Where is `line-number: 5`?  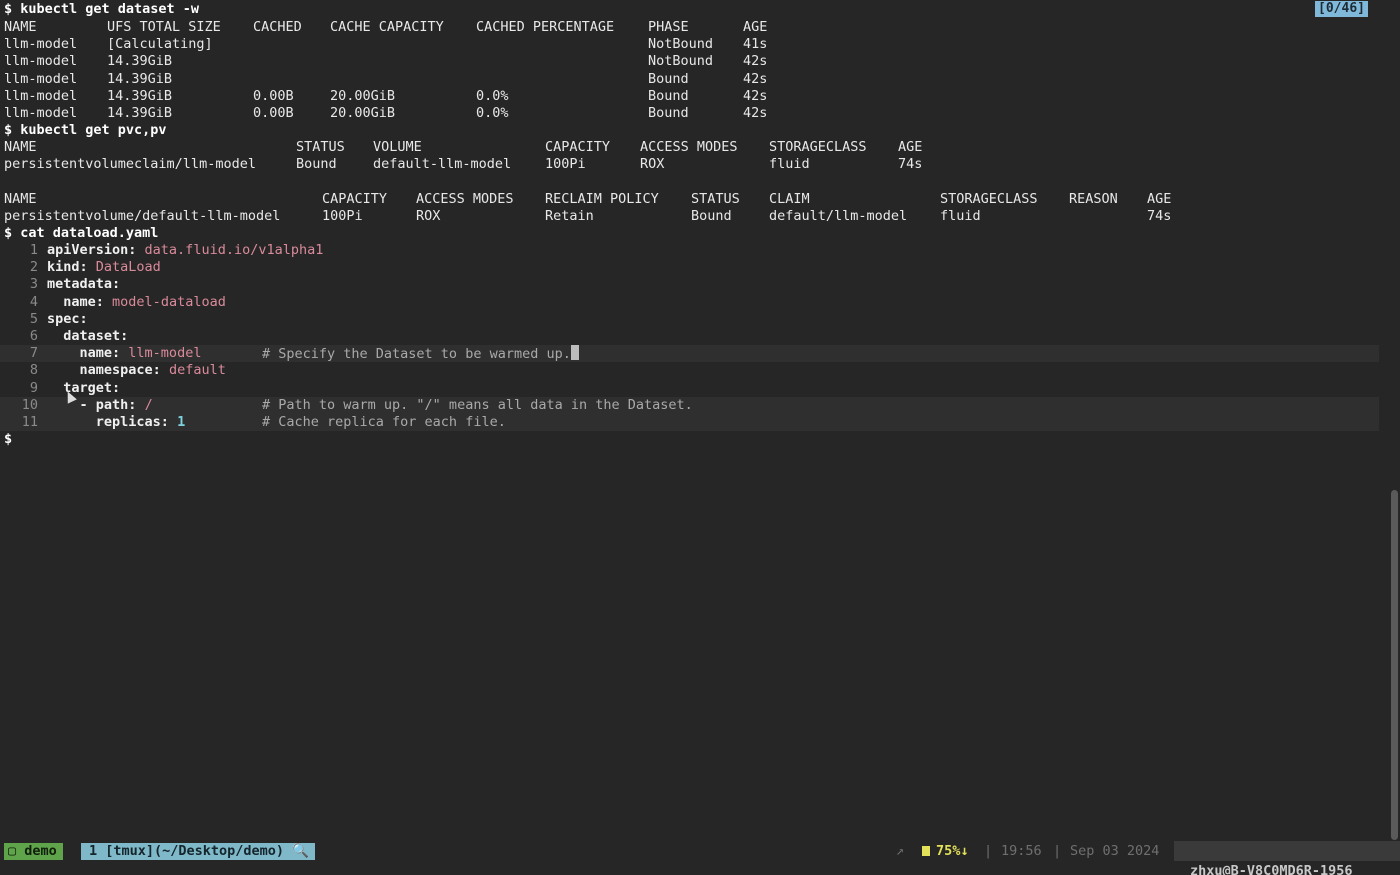 line-number: 5 is located at coordinates (33, 318).